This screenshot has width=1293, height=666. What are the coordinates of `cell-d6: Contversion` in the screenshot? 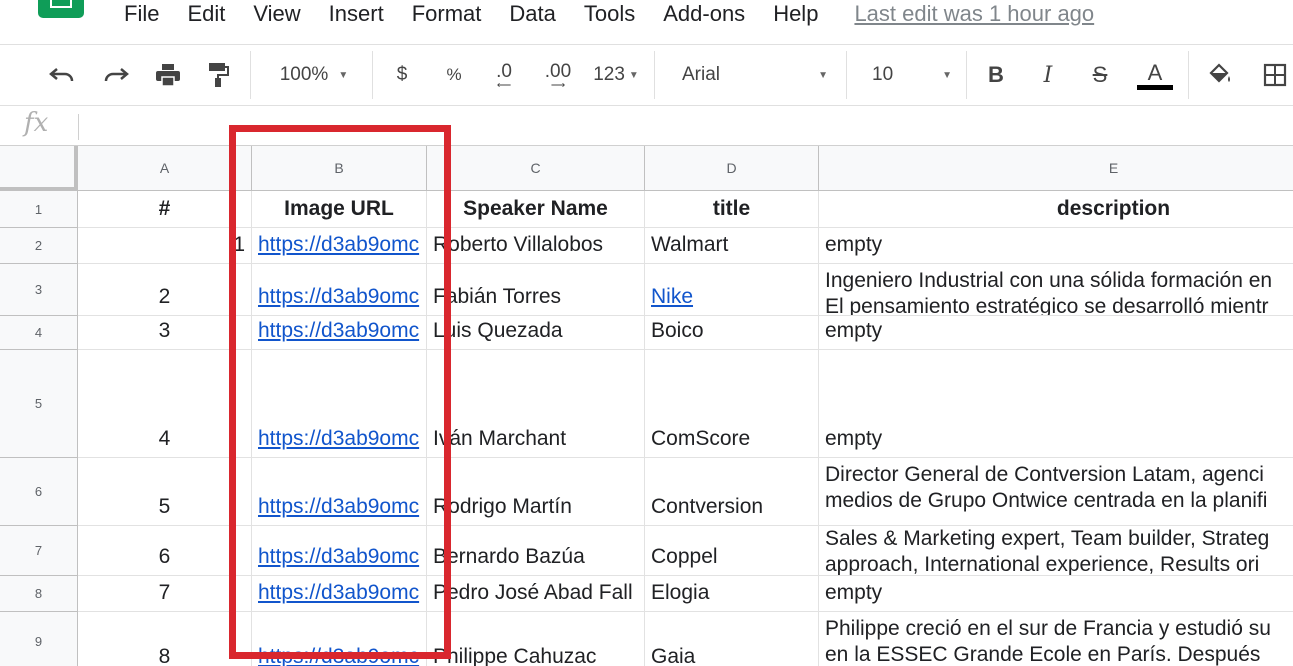 It's located at (732, 492).